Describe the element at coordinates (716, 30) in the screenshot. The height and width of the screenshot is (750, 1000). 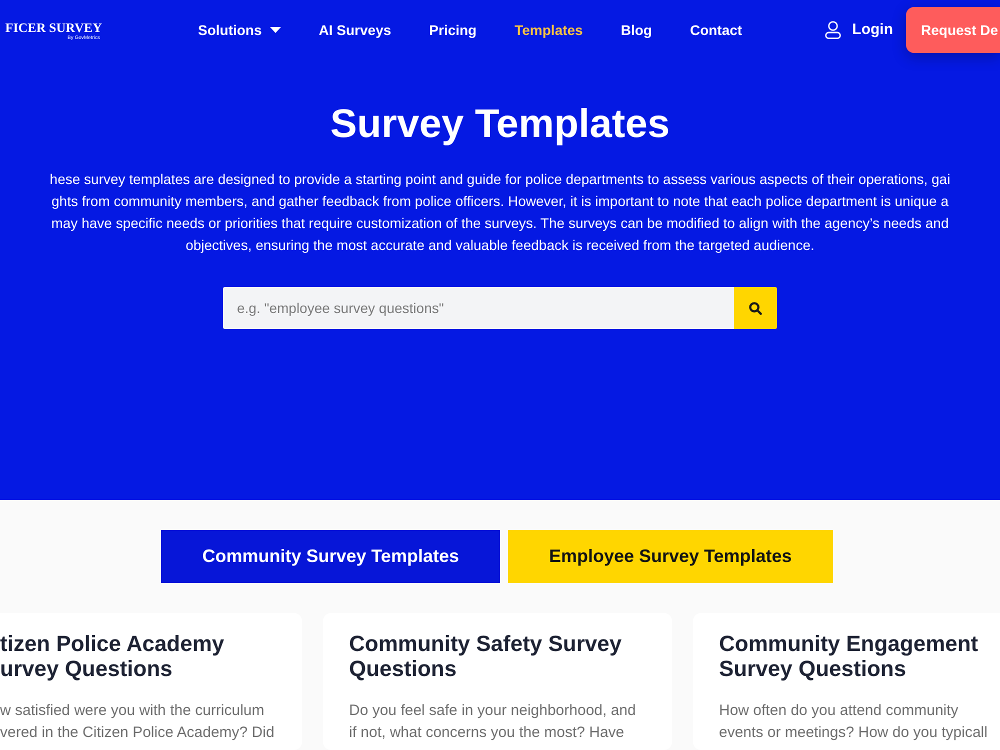
I see `nav-link: Contact` at that location.